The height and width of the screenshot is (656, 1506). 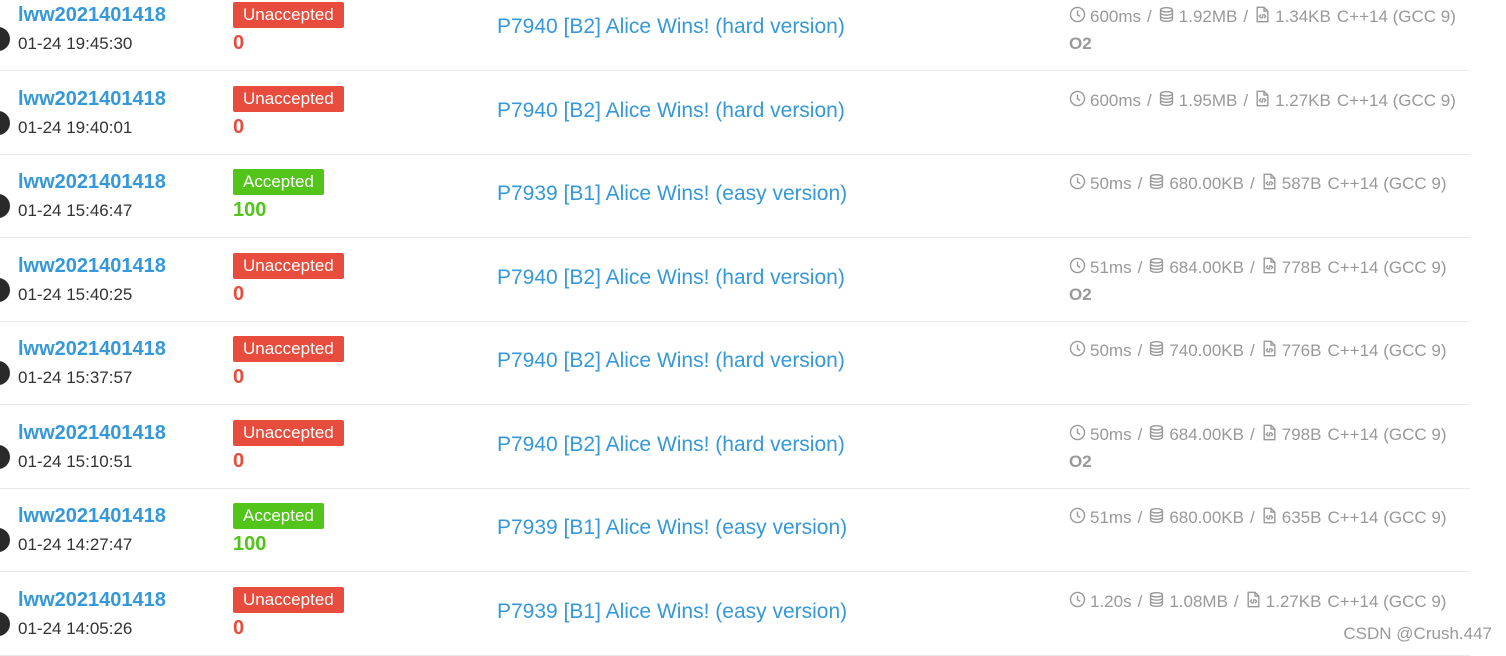 What do you see at coordinates (238, 377) in the screenshot?
I see `score: 0` at bounding box center [238, 377].